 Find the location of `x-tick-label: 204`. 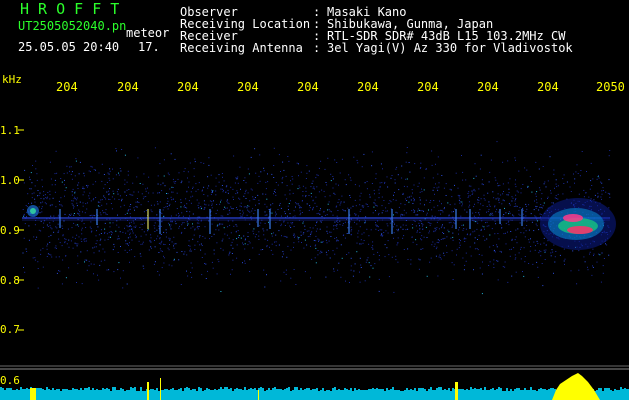

x-tick-label: 204 is located at coordinates (128, 87).